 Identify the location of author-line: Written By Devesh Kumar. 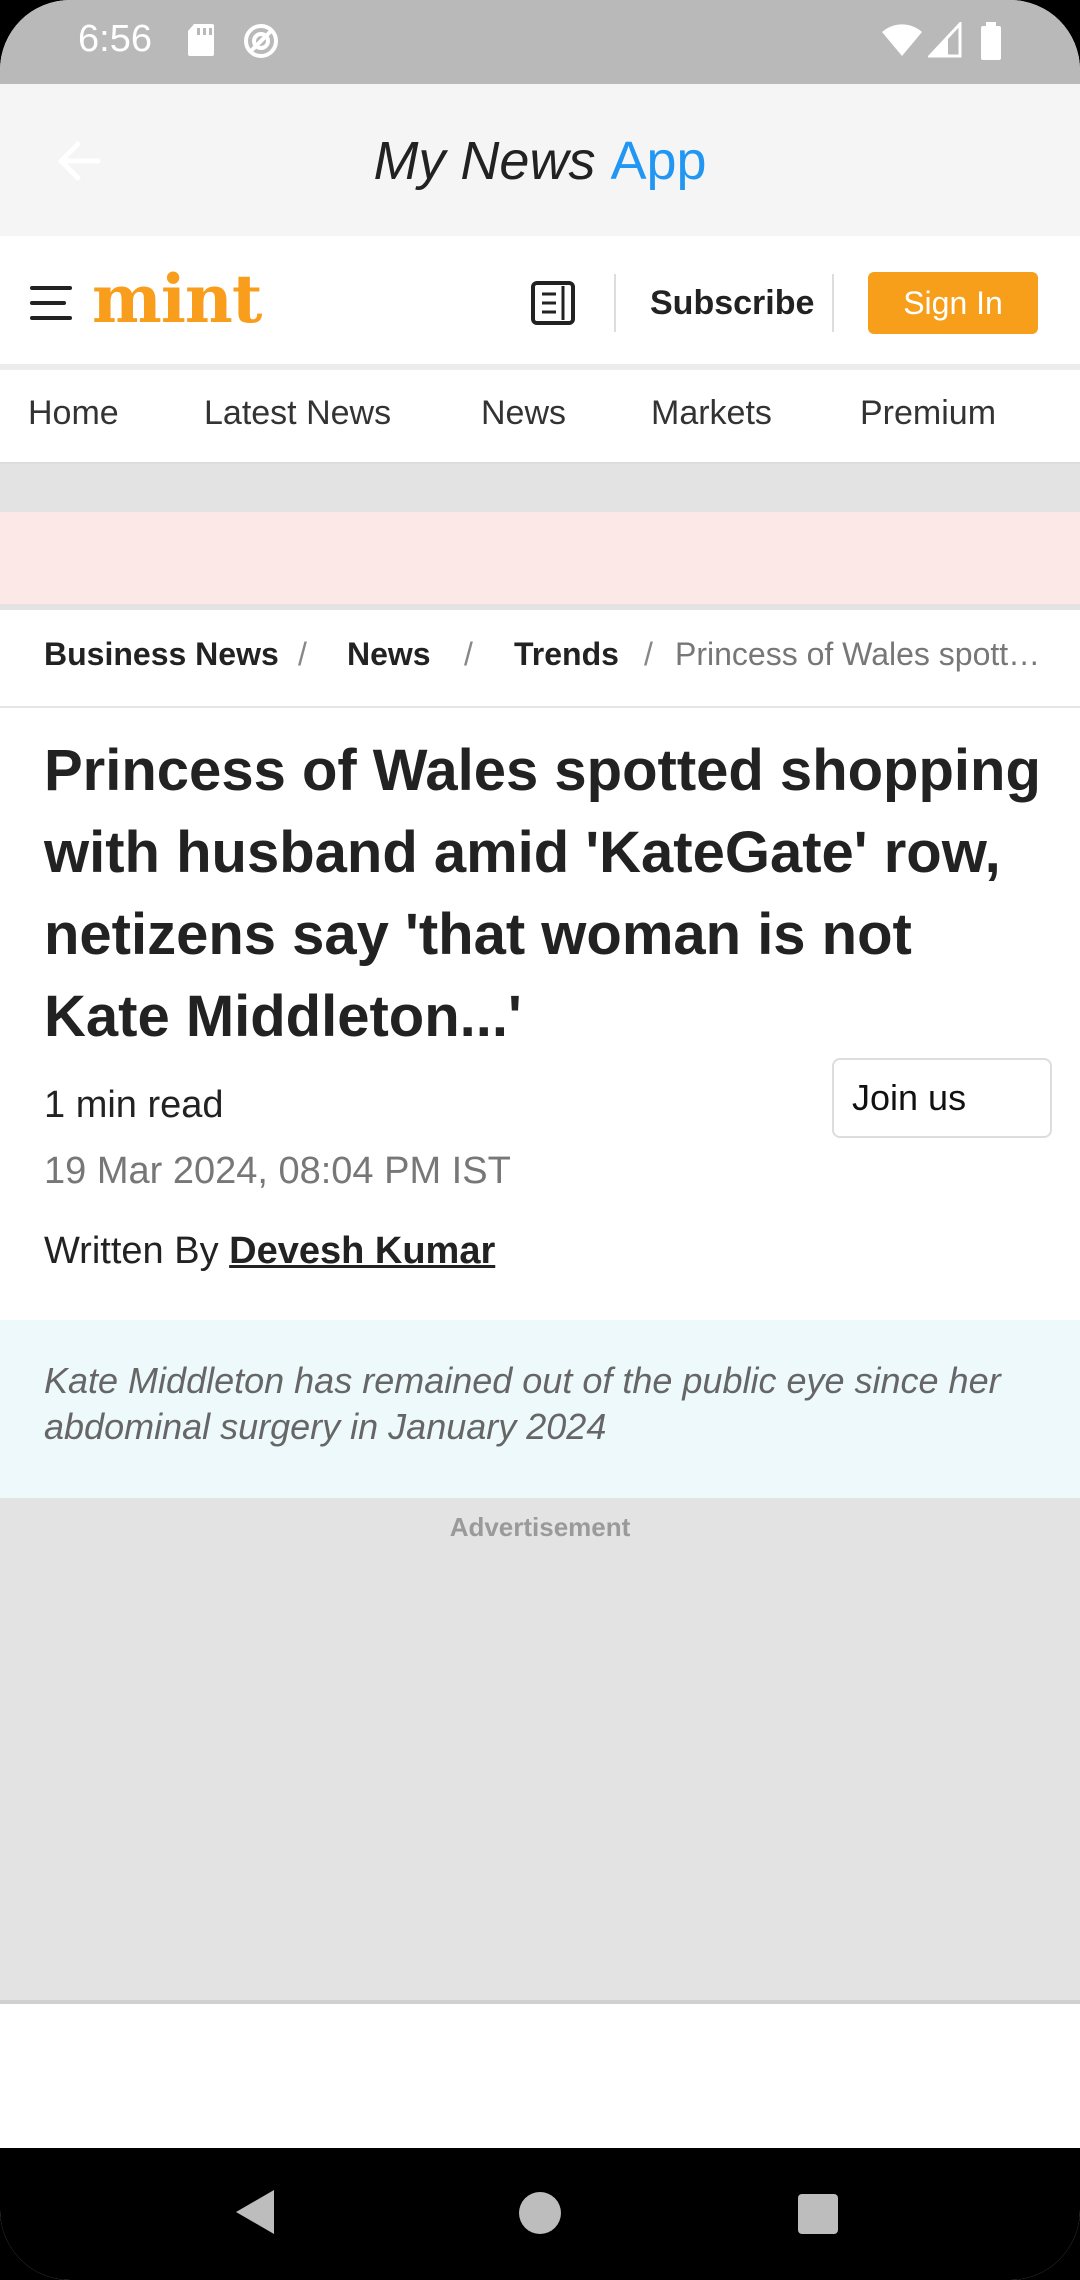
(269, 1251).